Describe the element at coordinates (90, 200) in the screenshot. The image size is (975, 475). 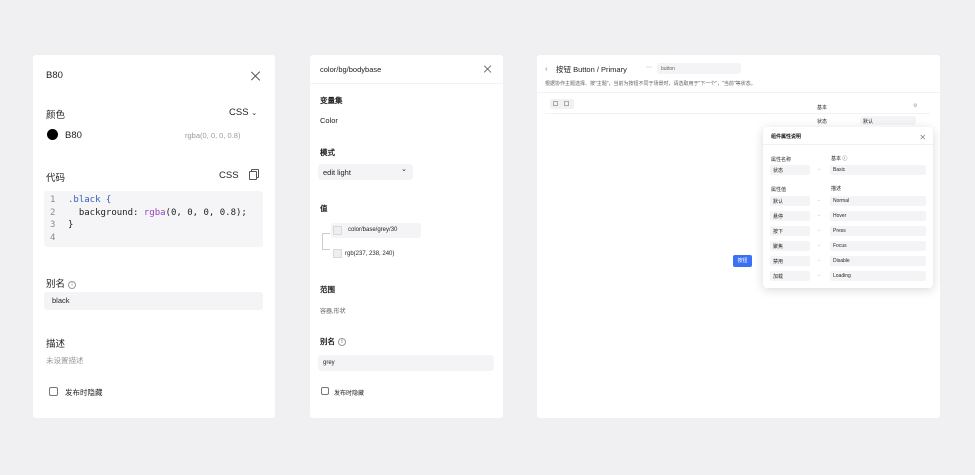
I see `code-line: .black {` at that location.